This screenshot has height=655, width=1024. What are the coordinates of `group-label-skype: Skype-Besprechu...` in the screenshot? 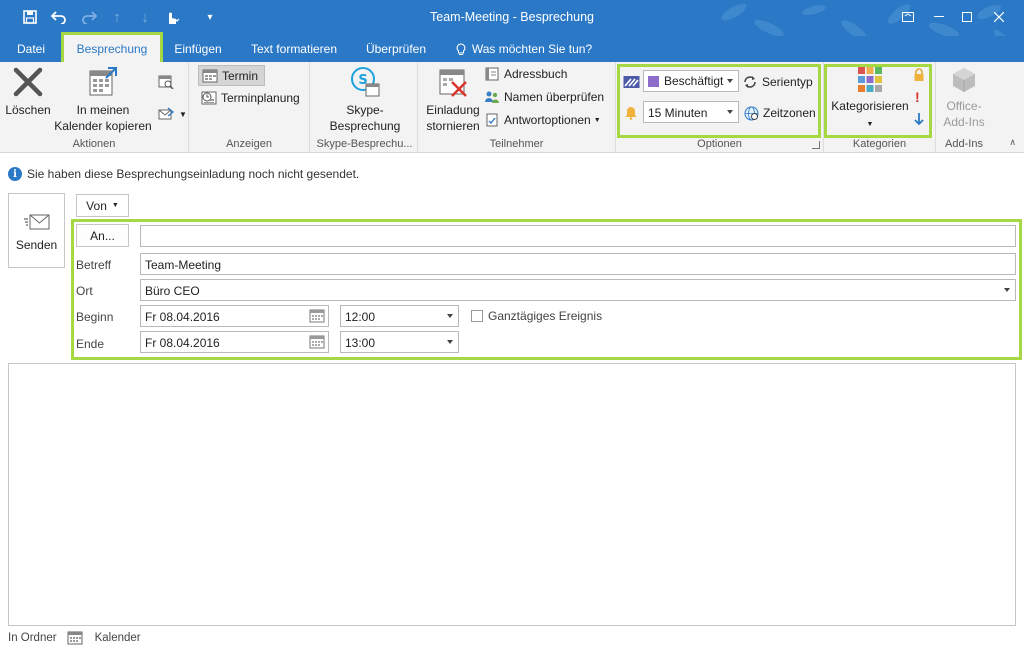 It's located at (364, 144).